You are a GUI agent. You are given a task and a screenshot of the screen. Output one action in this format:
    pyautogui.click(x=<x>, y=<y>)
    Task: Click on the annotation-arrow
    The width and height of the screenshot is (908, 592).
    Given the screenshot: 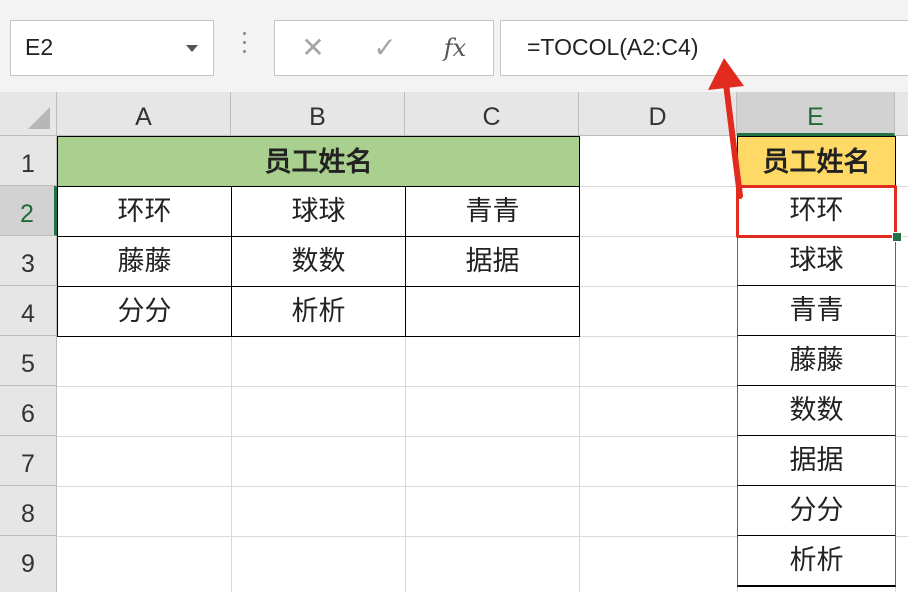 What is the action you would take?
    pyautogui.click(x=726, y=128)
    